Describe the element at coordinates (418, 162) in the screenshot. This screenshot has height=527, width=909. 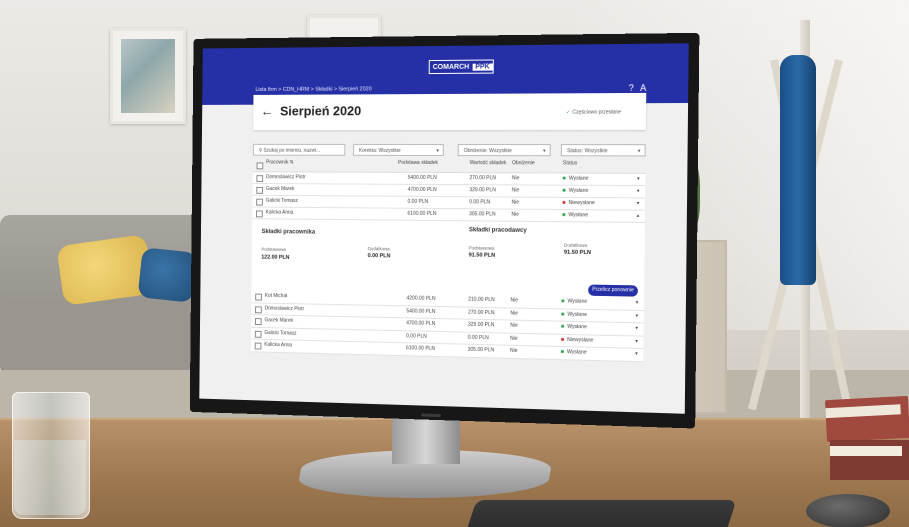
I see `col-base: Podstawa składek` at that location.